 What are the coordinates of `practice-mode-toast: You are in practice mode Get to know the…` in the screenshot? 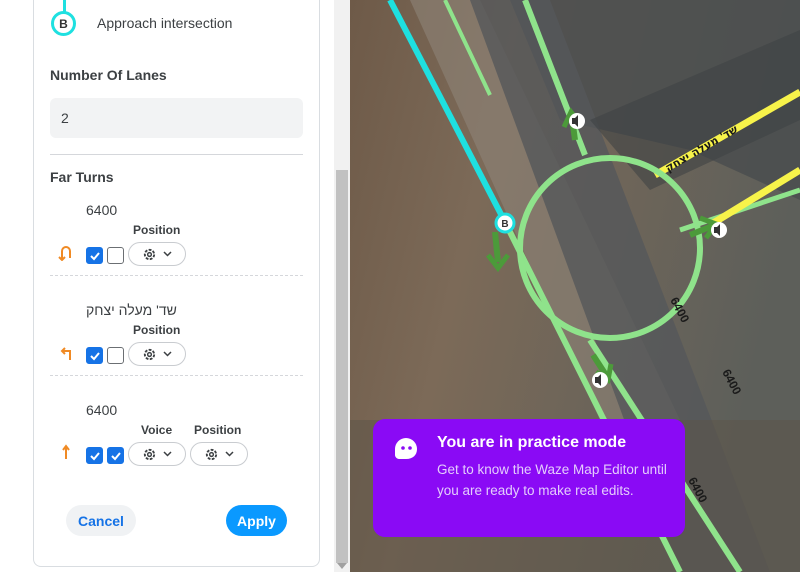 It's located at (529, 478).